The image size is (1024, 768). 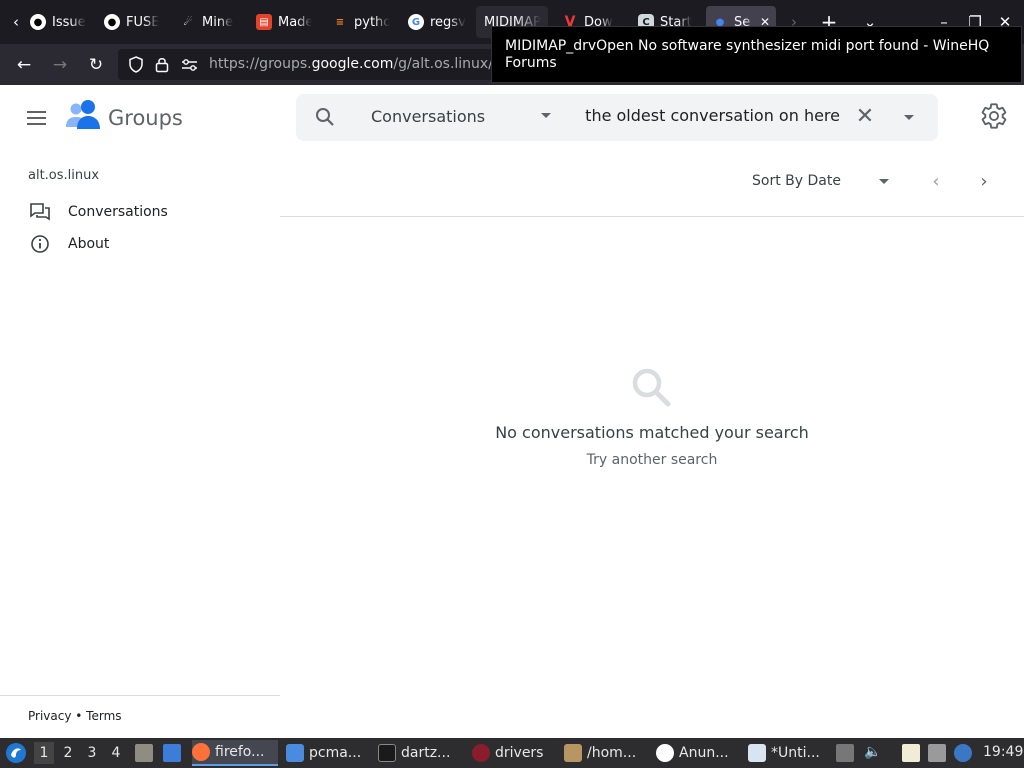 I want to click on search-input: whats the oldest conversation on here, so click(x=712, y=117).